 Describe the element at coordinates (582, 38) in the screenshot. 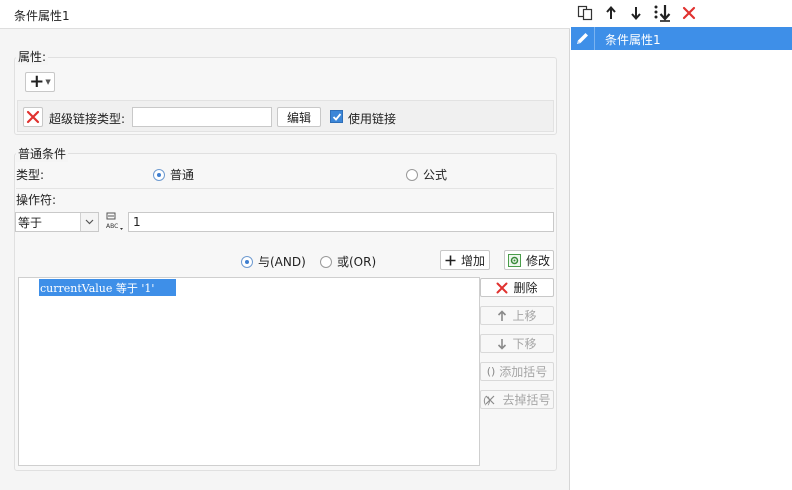

I see `pencil-icon` at that location.